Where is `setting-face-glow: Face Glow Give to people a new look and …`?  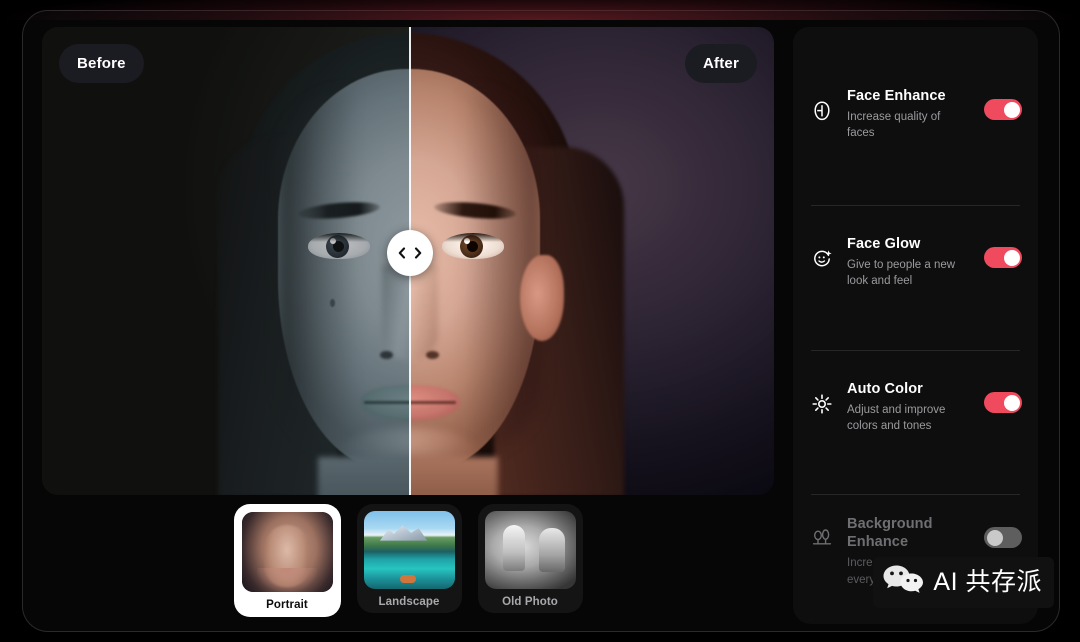
setting-face-glow: Face Glow Give to people a new look and … is located at coordinates (915, 262).